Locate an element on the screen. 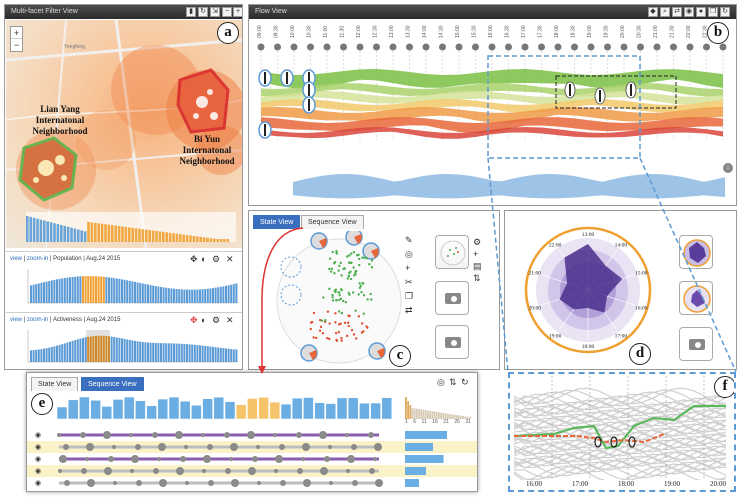 The width and height of the screenshot is (741, 497). maximize-icon: + is located at coordinates (237, 12).